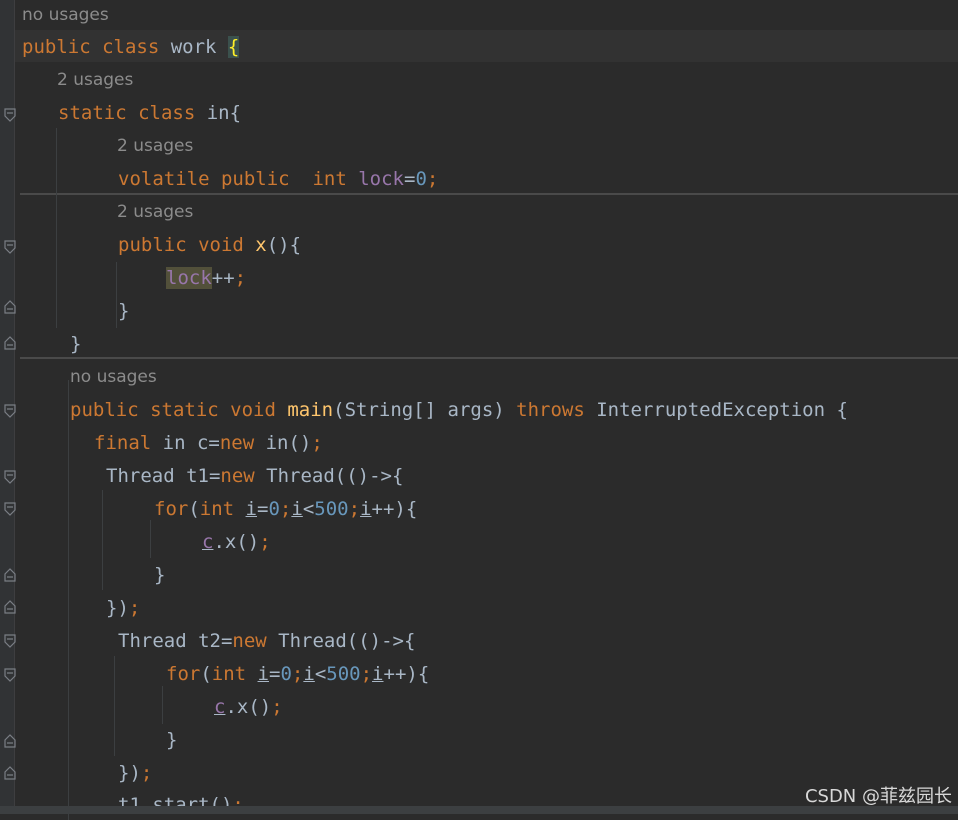  Describe the element at coordinates (194, 509) in the screenshot. I see `code-token: (` at that location.